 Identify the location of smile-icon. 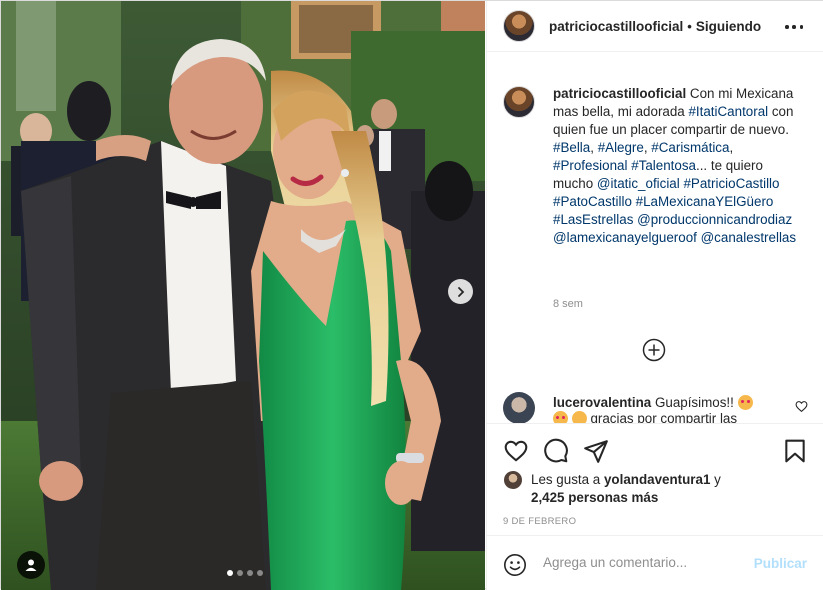
(515, 565).